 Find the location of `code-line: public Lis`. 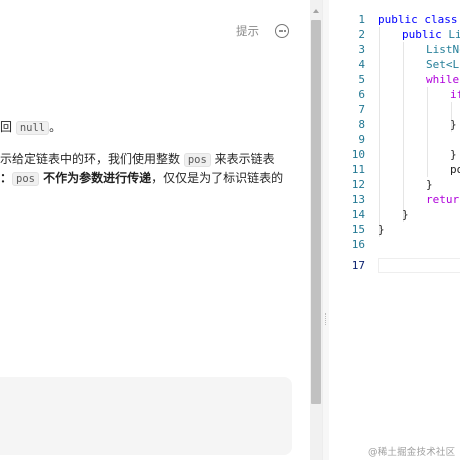

code-line: public Lis is located at coordinates (431, 34).